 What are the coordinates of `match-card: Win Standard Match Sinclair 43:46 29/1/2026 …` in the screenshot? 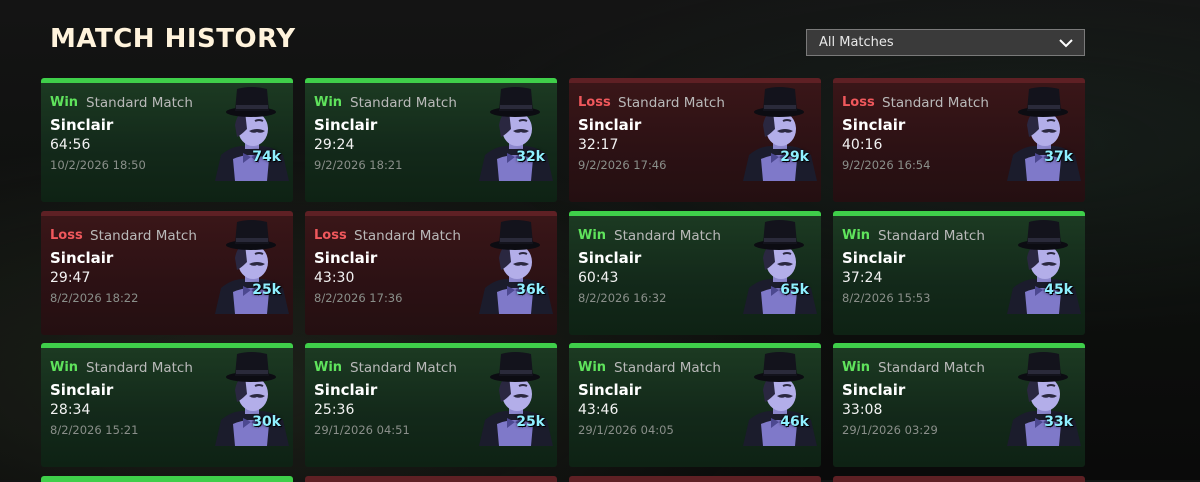 It's located at (695, 405).